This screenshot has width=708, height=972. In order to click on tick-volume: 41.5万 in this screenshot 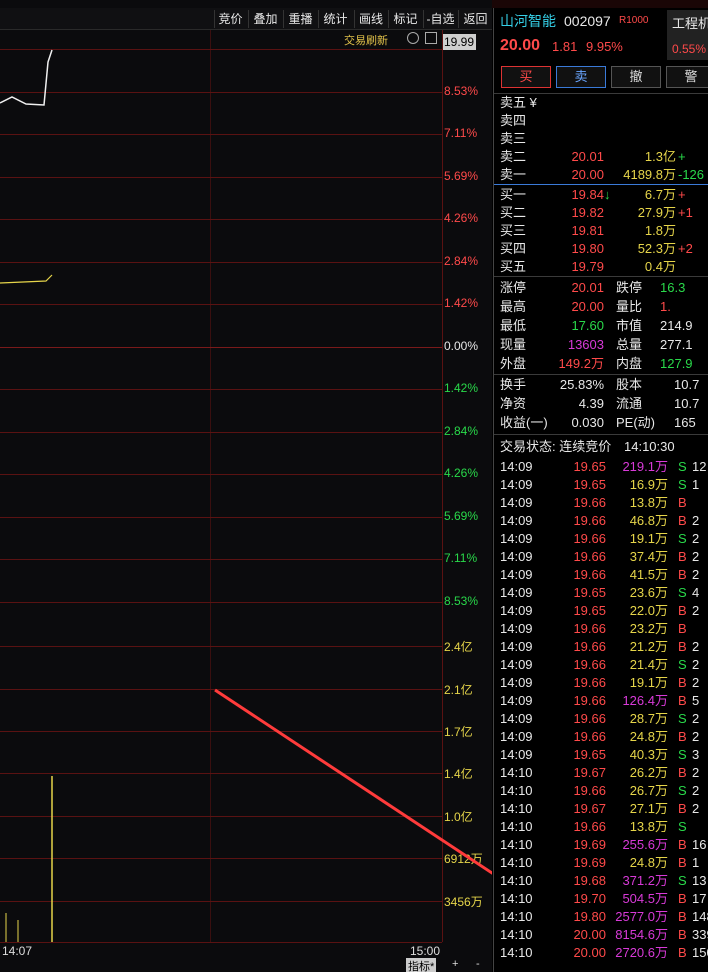, I will do `click(648, 574)`.